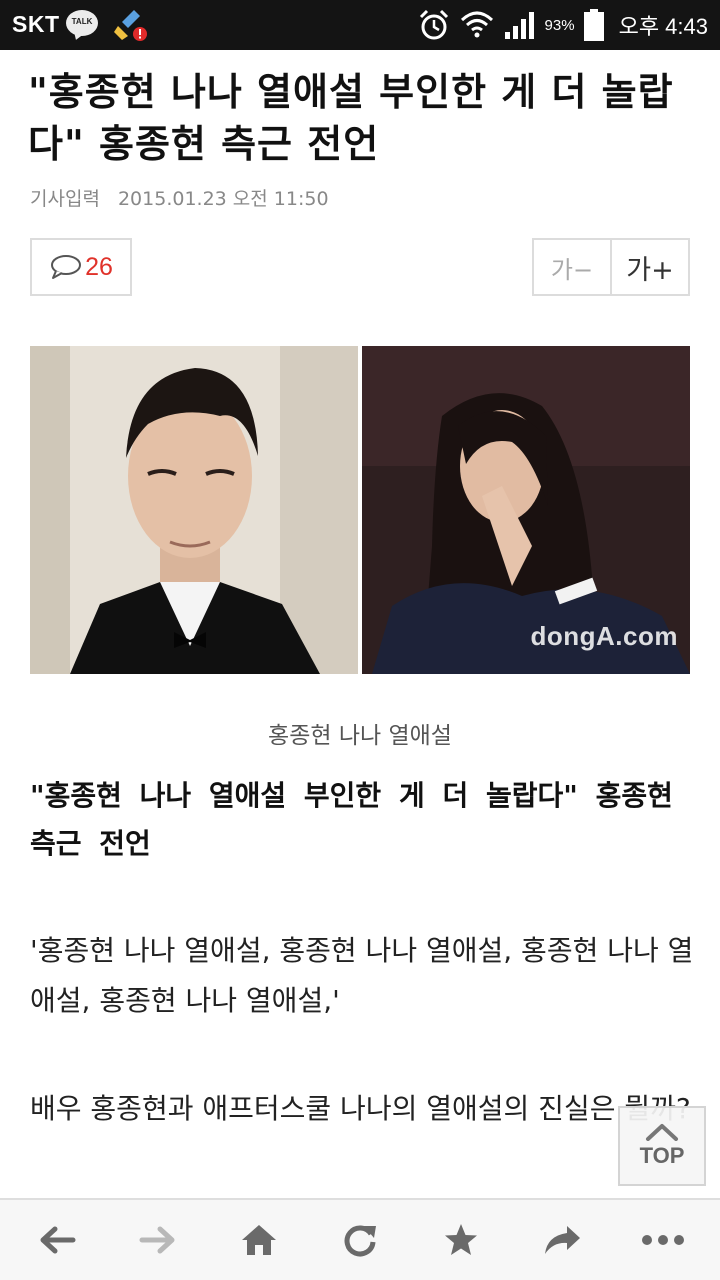 The height and width of the screenshot is (1280, 720). Describe the element at coordinates (476, 24) in the screenshot. I see `wifi-icon` at that location.